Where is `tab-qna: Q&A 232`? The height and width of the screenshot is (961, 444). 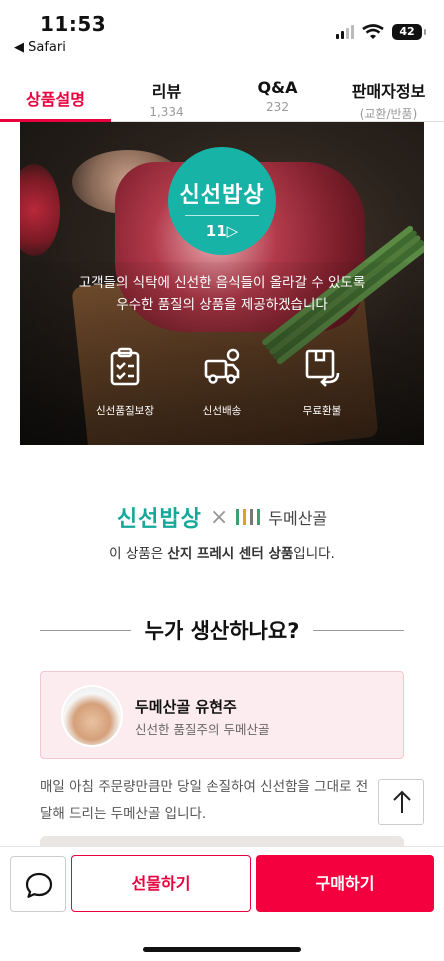 tab-qna: Q&A 232 is located at coordinates (277, 94).